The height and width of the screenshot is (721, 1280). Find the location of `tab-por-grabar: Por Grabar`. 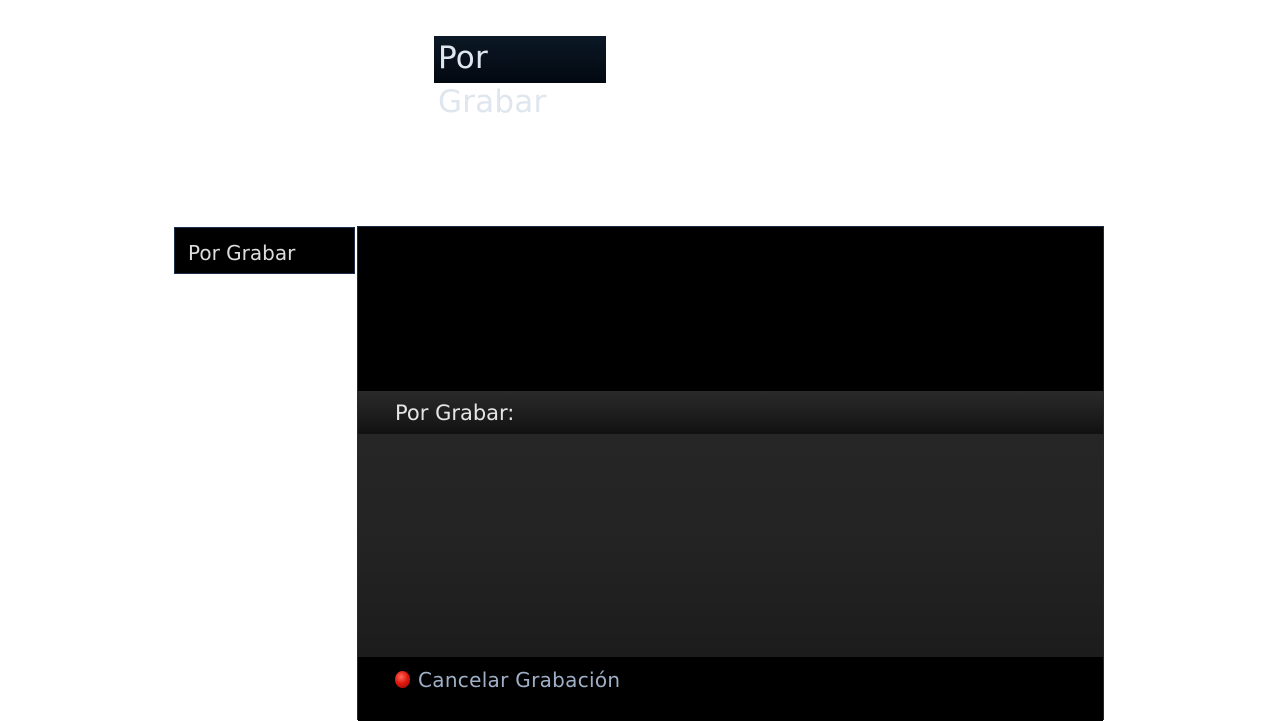

tab-por-grabar: Por Grabar is located at coordinates (264, 250).